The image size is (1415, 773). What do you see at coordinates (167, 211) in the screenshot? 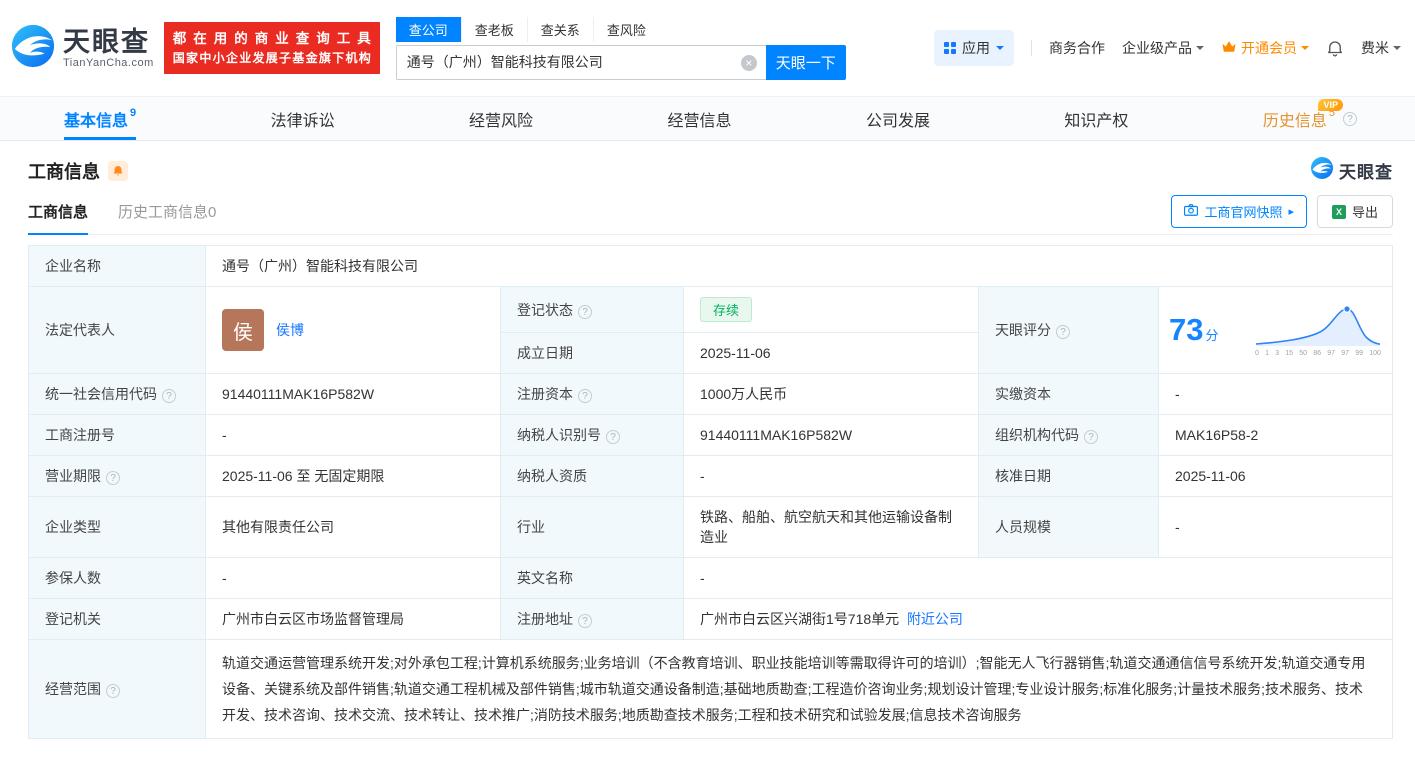
I see `subtab-history-registration: 历史工商信息0` at bounding box center [167, 211].